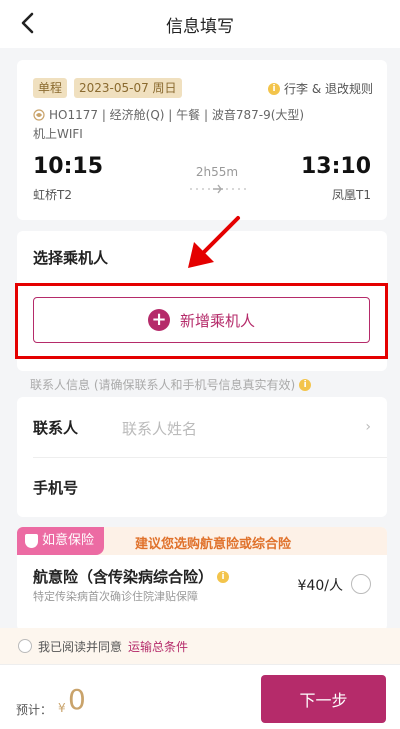  I want to click on bottom-bar: 预计： ¥ 0 下一步, so click(200, 696).